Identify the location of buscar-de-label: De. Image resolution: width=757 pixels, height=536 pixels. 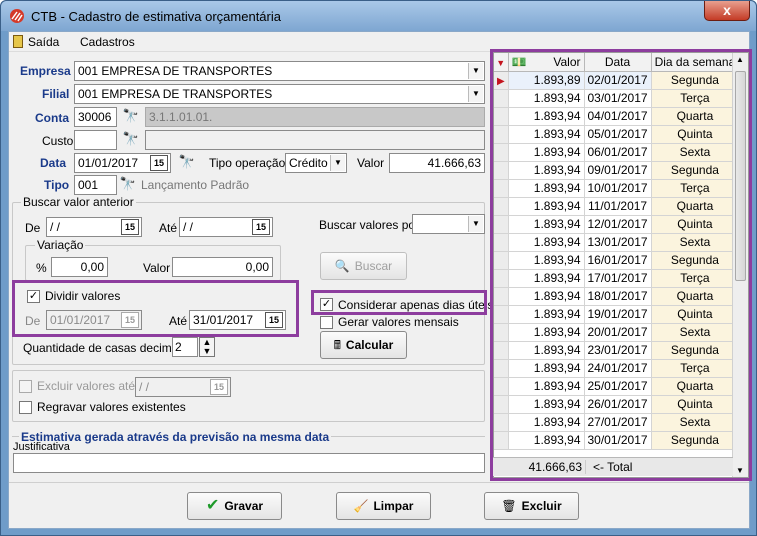
(33, 228).